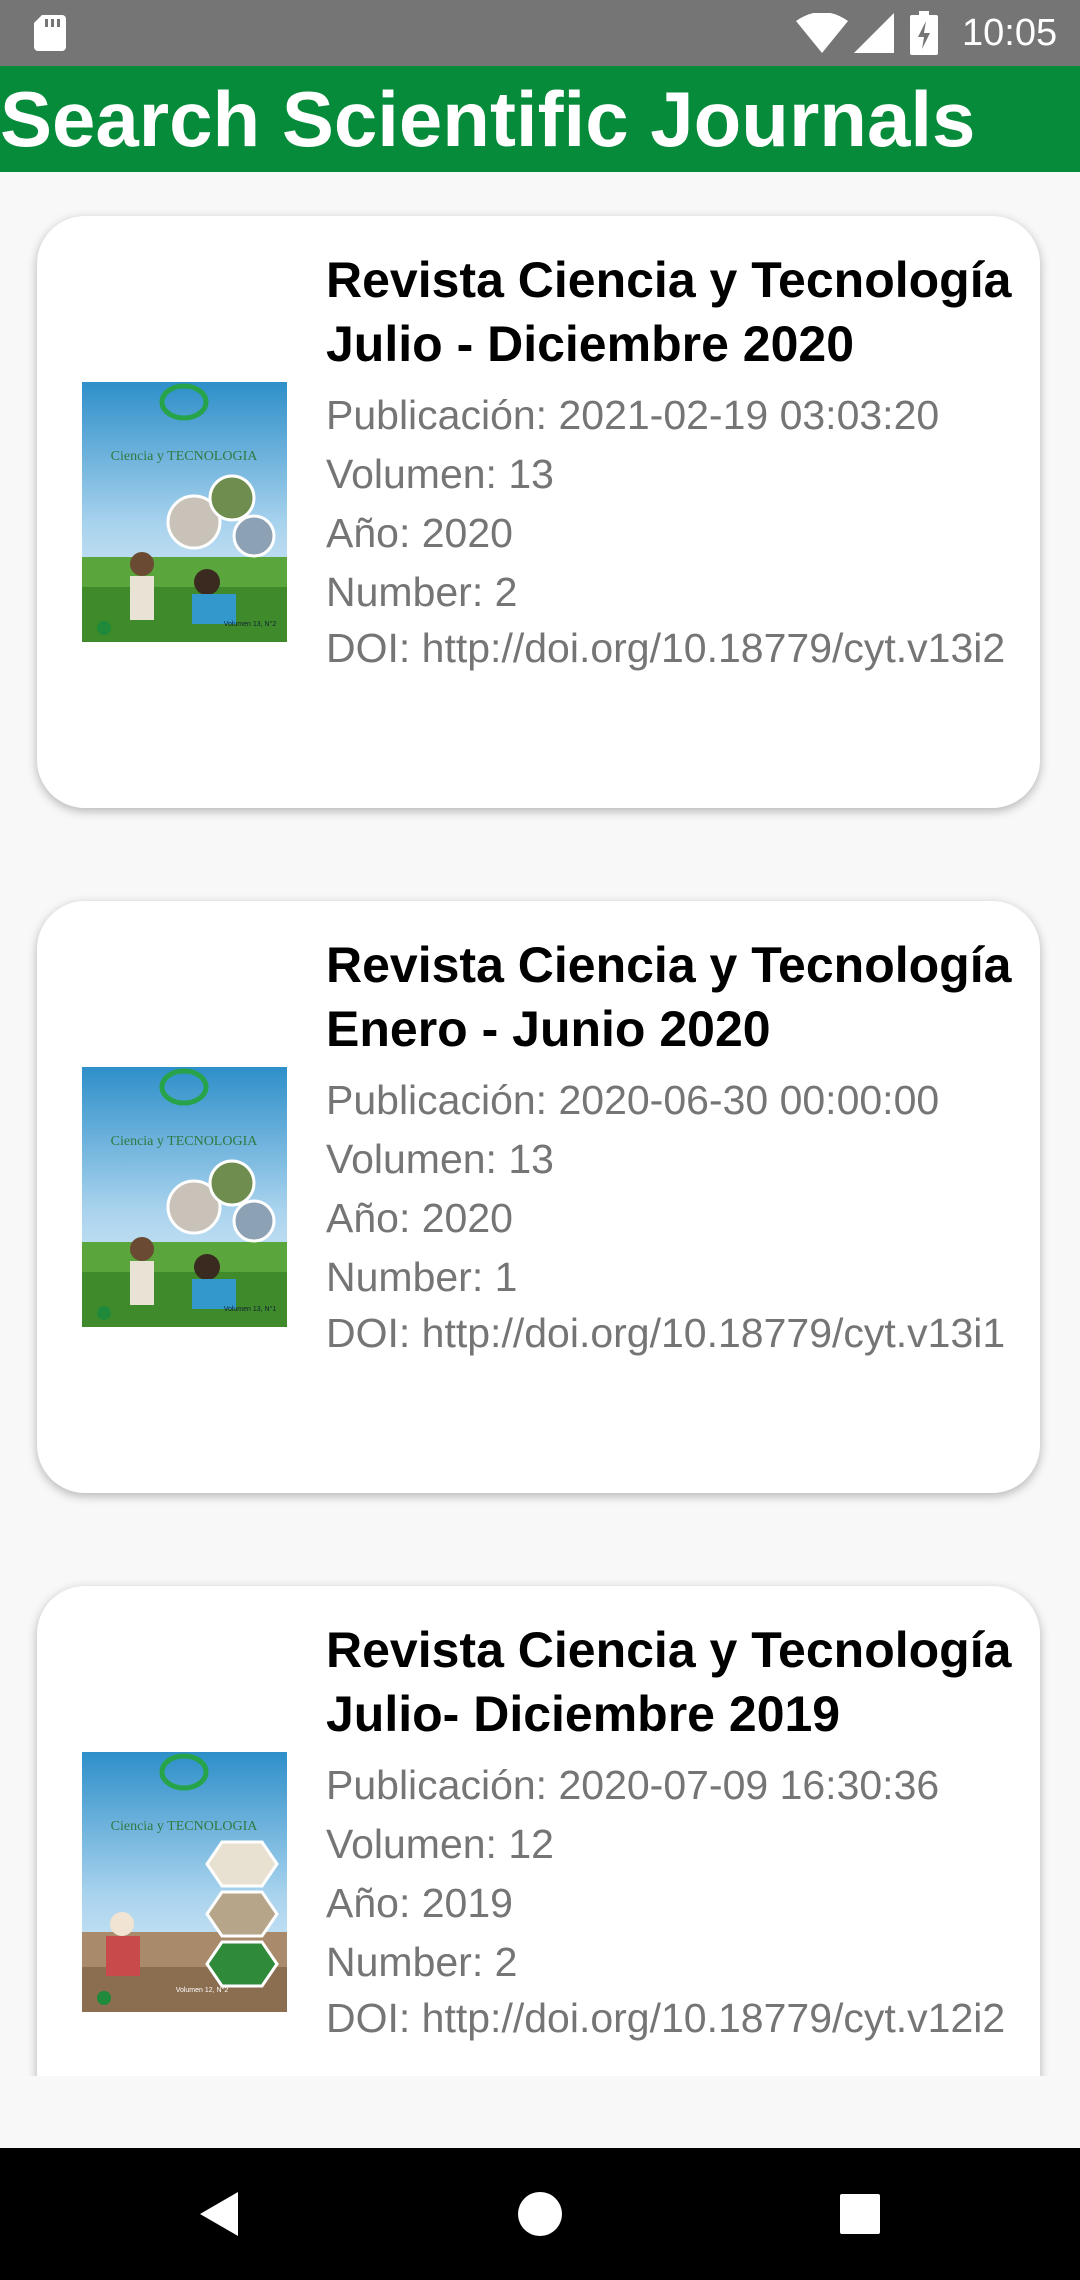 This screenshot has width=1080, height=2280. I want to click on journal-volume: Volumen: 12, so click(440, 1844).